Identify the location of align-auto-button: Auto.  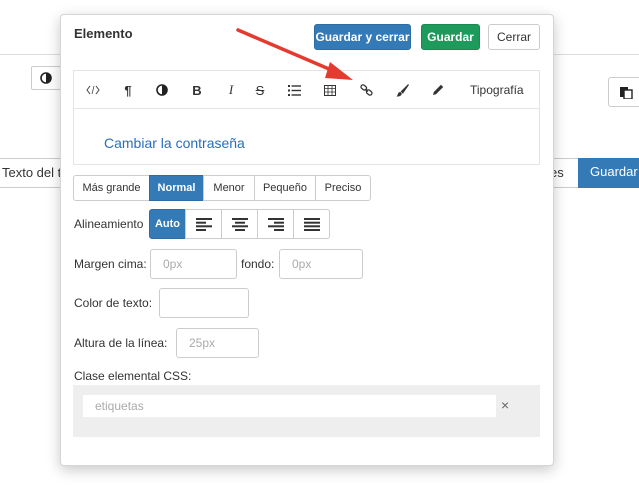
(167, 224).